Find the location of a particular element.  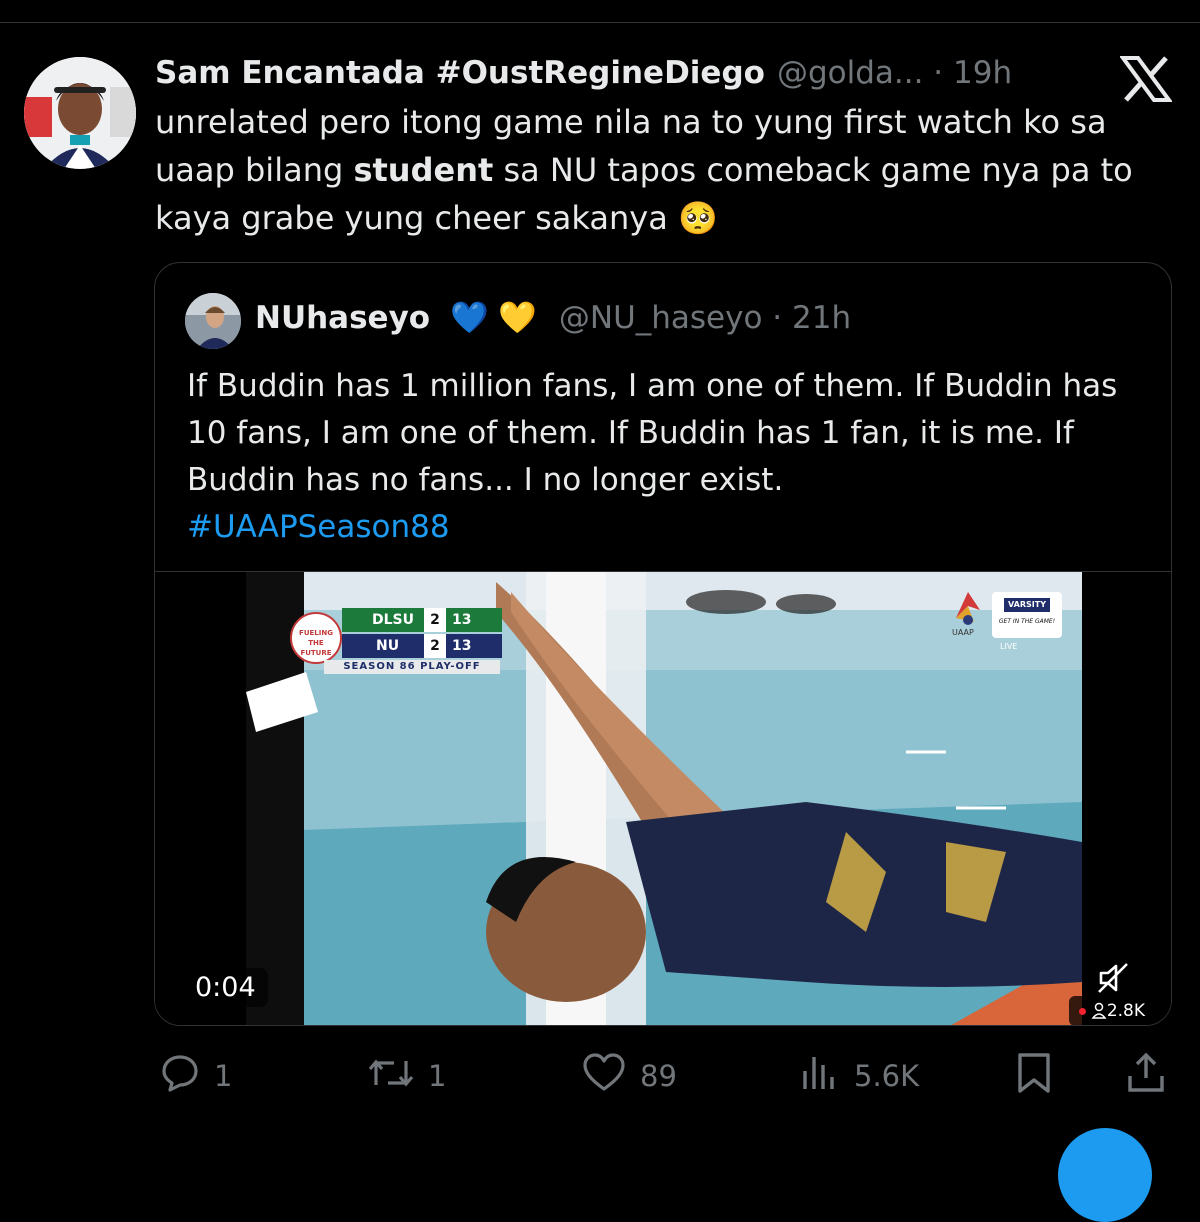

quoted-time: 21h is located at coordinates (821, 318).